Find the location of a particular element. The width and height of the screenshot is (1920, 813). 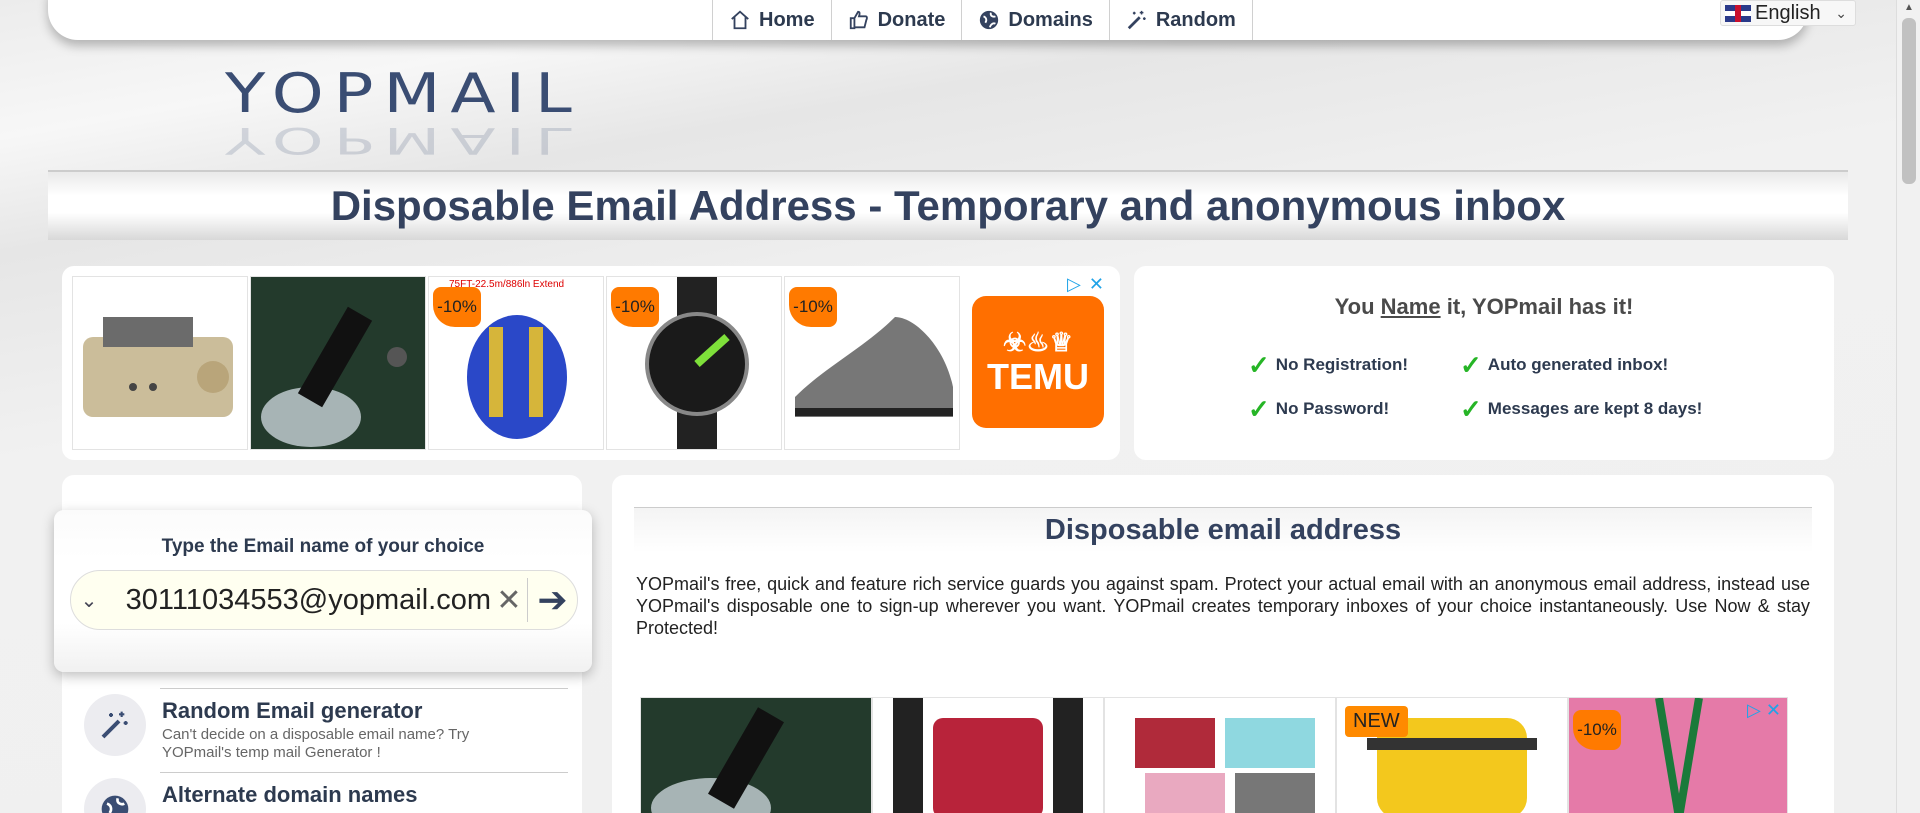

nav-menu: Home Donate Domains Random is located at coordinates (982, 20).